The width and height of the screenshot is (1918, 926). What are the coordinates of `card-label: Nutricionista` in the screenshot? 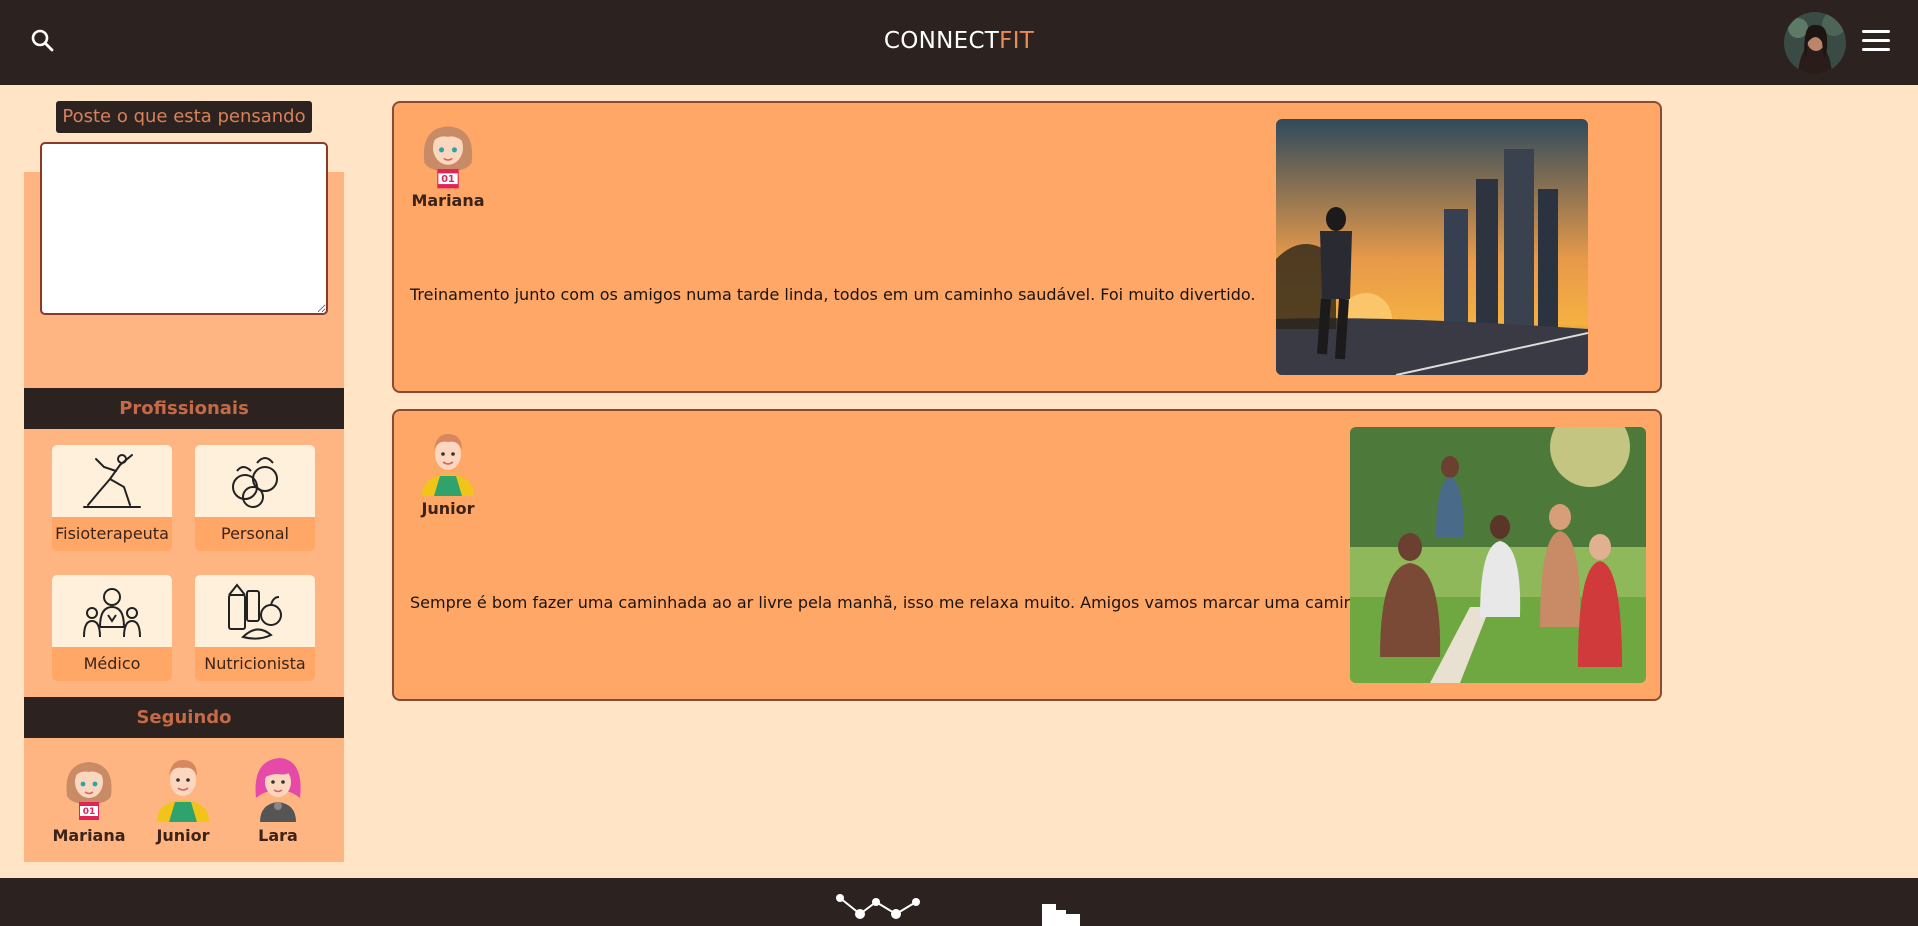 It's located at (255, 663).